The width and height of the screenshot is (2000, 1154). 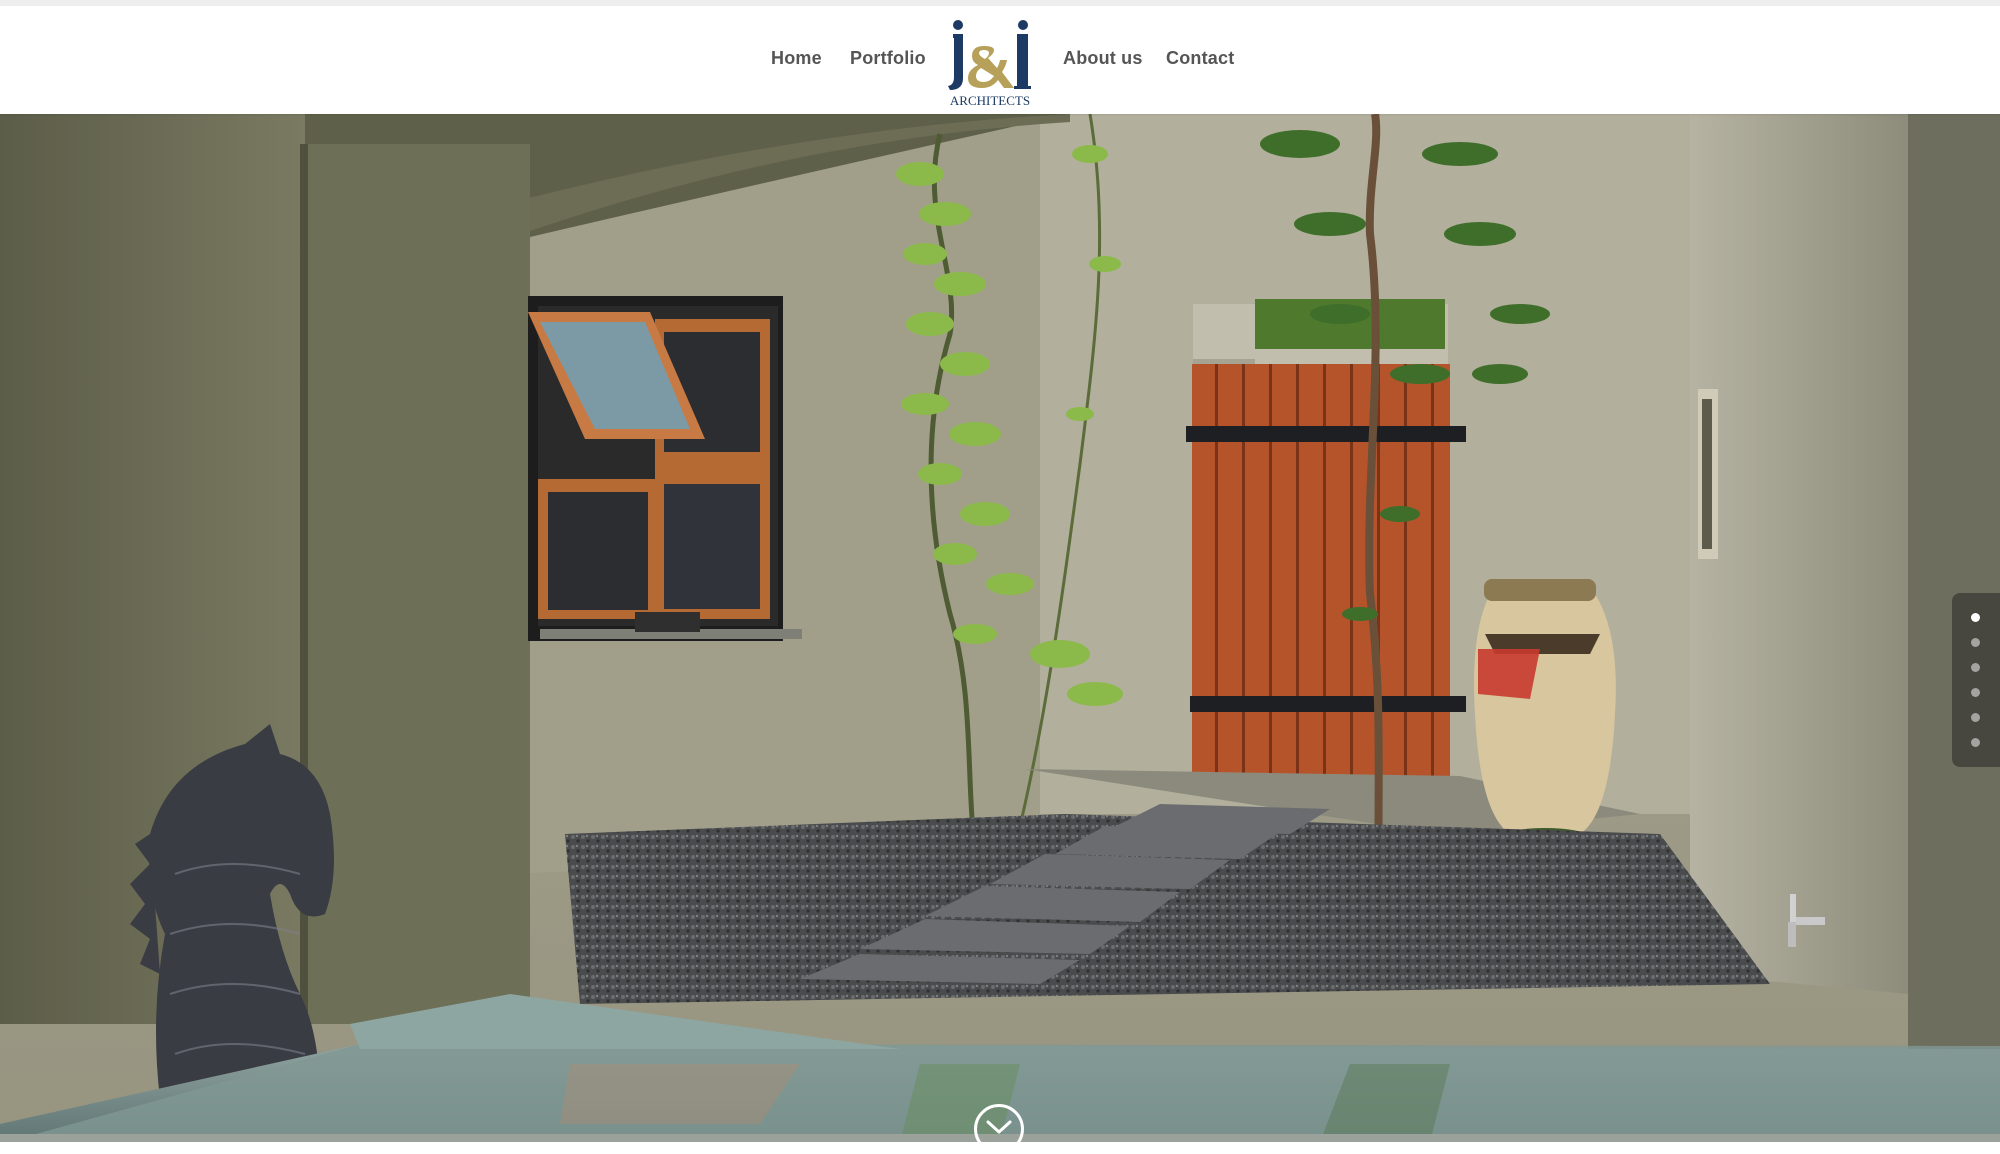 What do you see at coordinates (990, 100) in the screenshot?
I see `logo-subtitle: ARCHITECTS` at bounding box center [990, 100].